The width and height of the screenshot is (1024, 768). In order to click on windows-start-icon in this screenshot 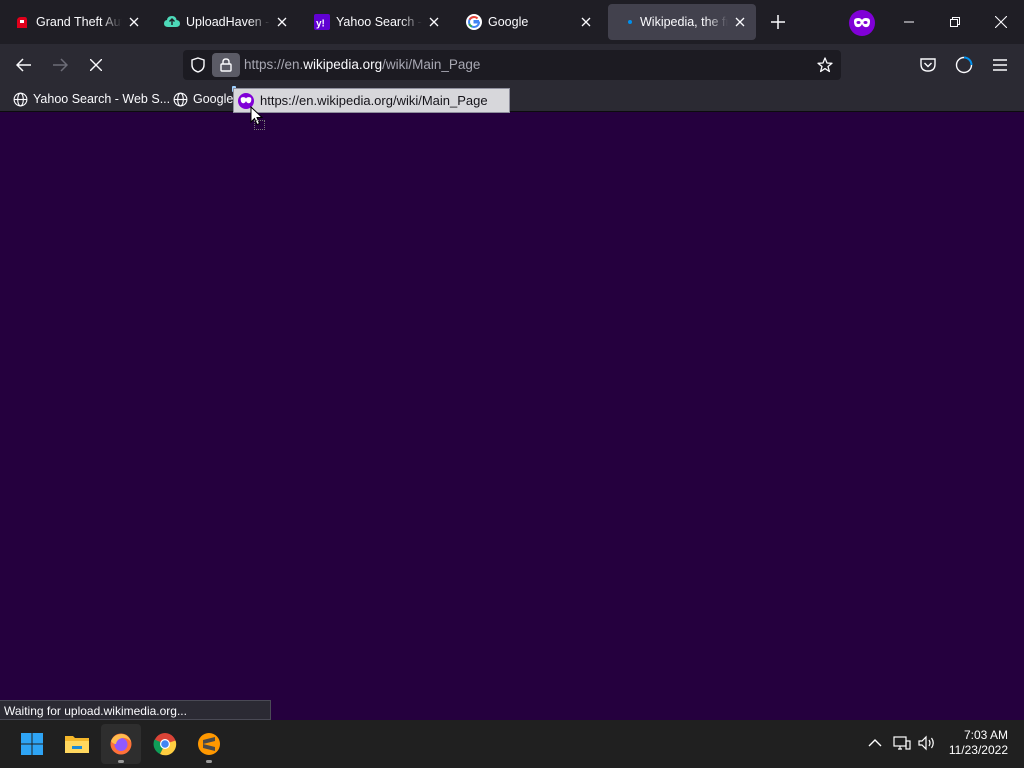, I will do `click(32, 744)`.